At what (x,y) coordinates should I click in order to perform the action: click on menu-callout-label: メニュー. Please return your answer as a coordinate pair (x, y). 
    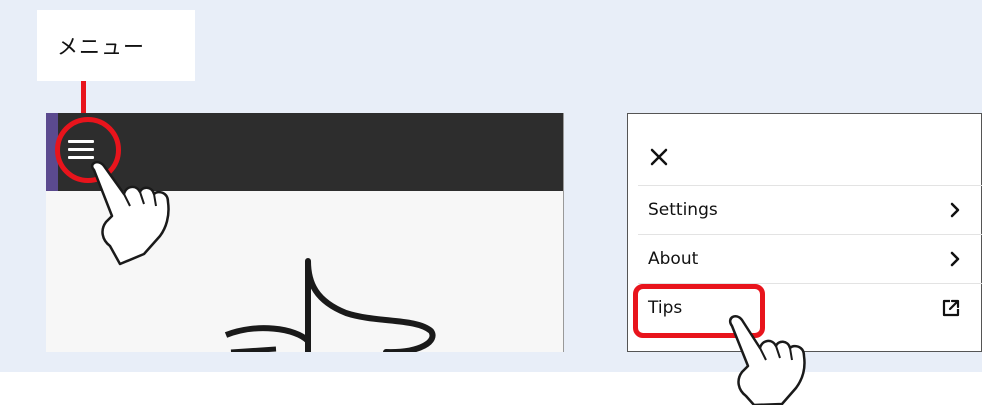
    Looking at the image, I should click on (101, 46).